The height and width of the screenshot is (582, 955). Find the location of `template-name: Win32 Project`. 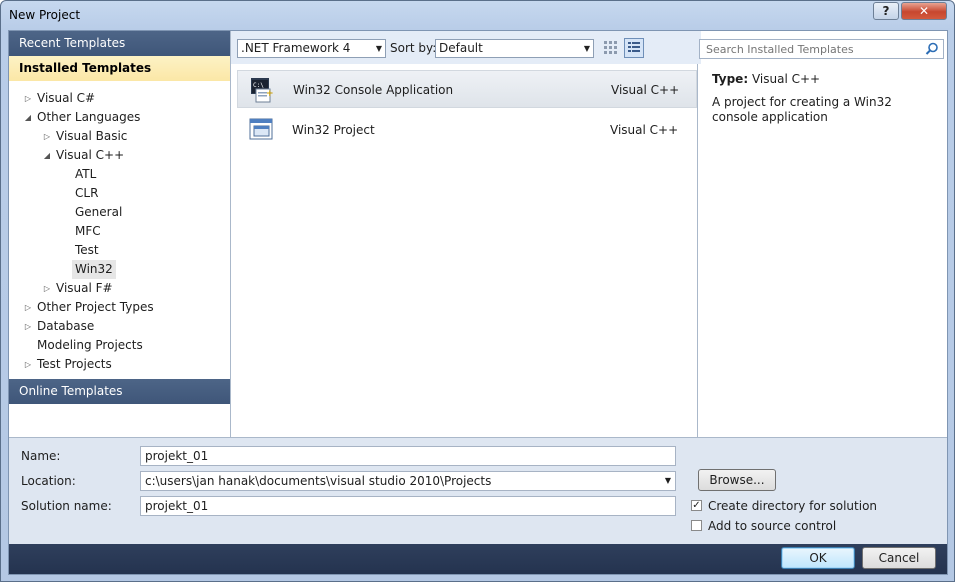

template-name: Win32 Project is located at coordinates (333, 130).